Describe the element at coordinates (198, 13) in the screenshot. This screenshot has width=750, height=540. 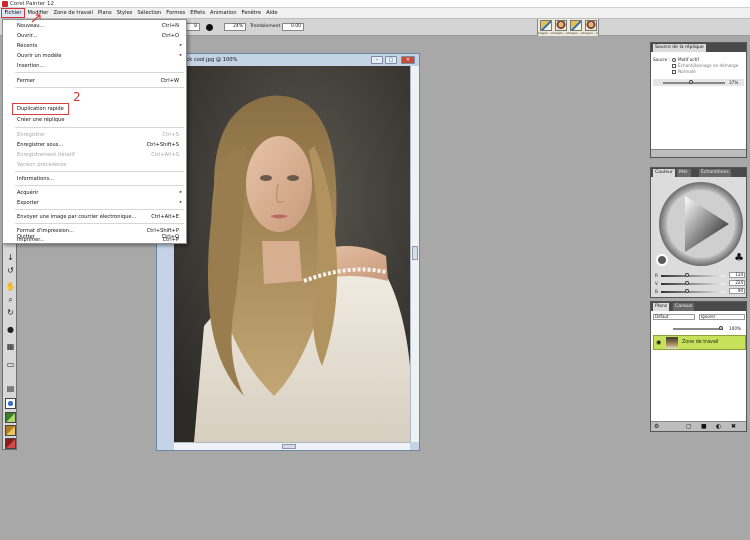
I see `menu-effets: Effets` at that location.